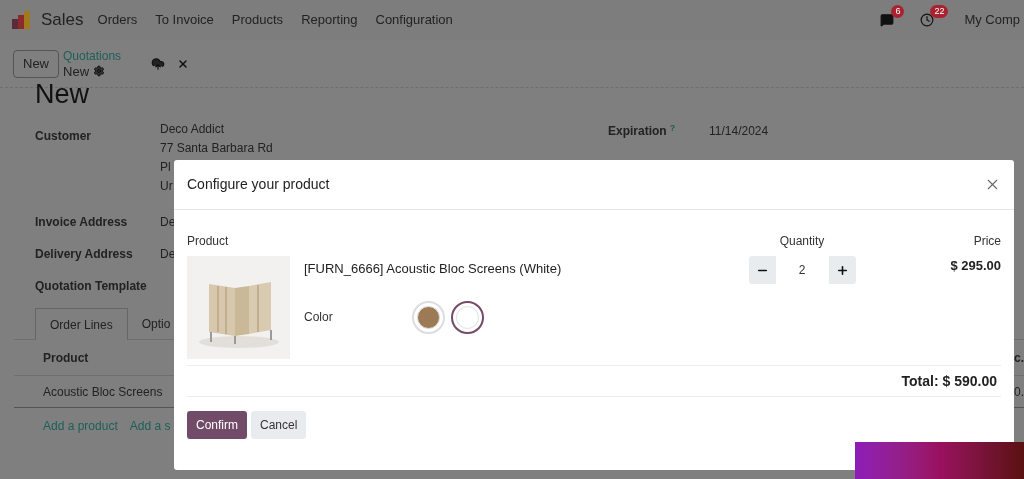  What do you see at coordinates (81, 324) in the screenshot?
I see `tab: Order Lines` at bounding box center [81, 324].